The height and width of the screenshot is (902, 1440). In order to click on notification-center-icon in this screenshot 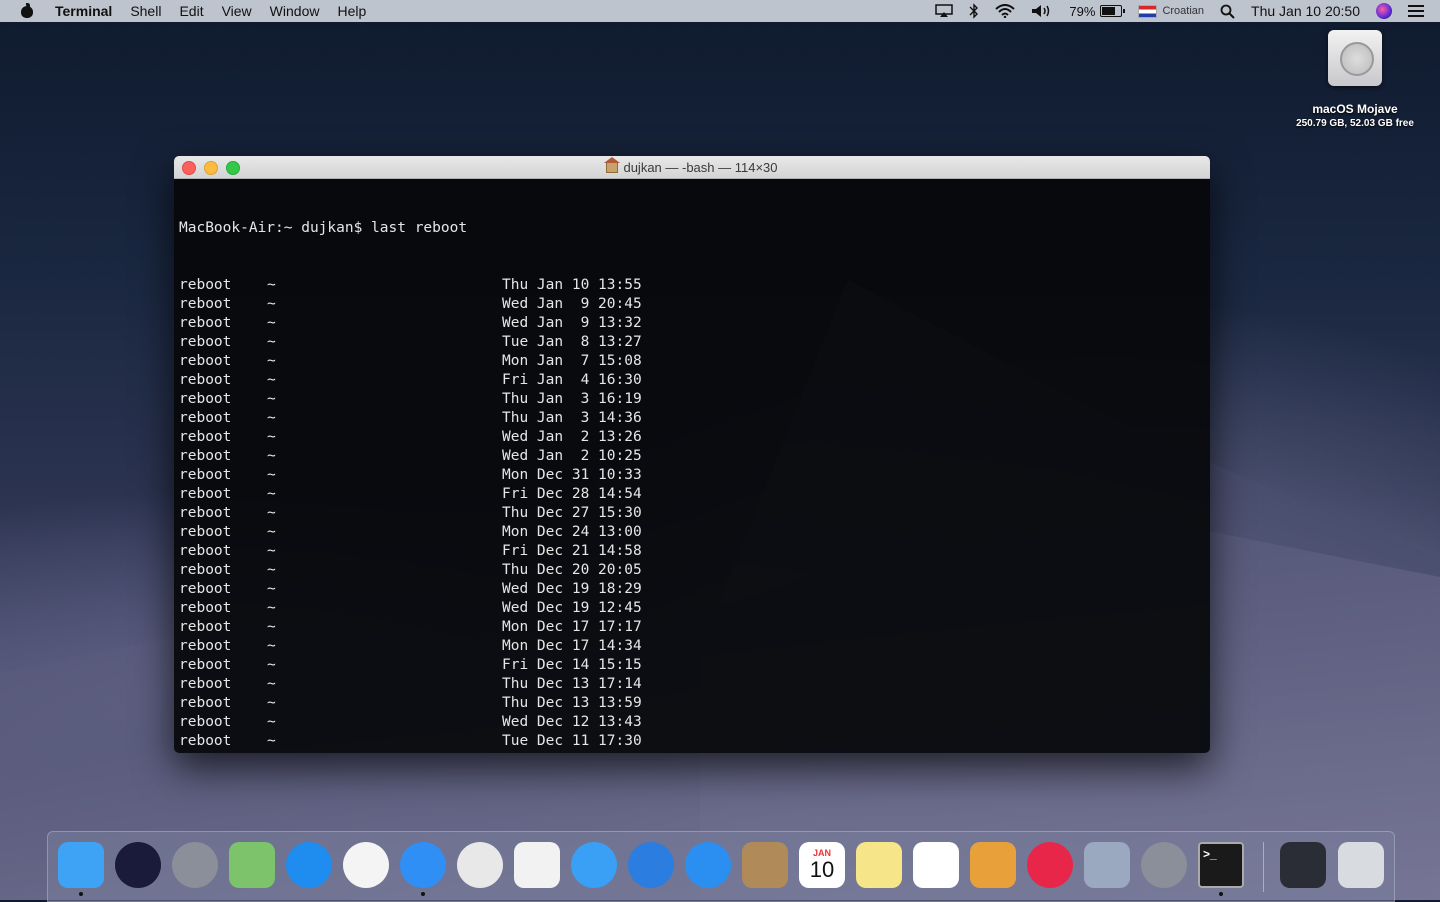, I will do `click(1416, 11)`.